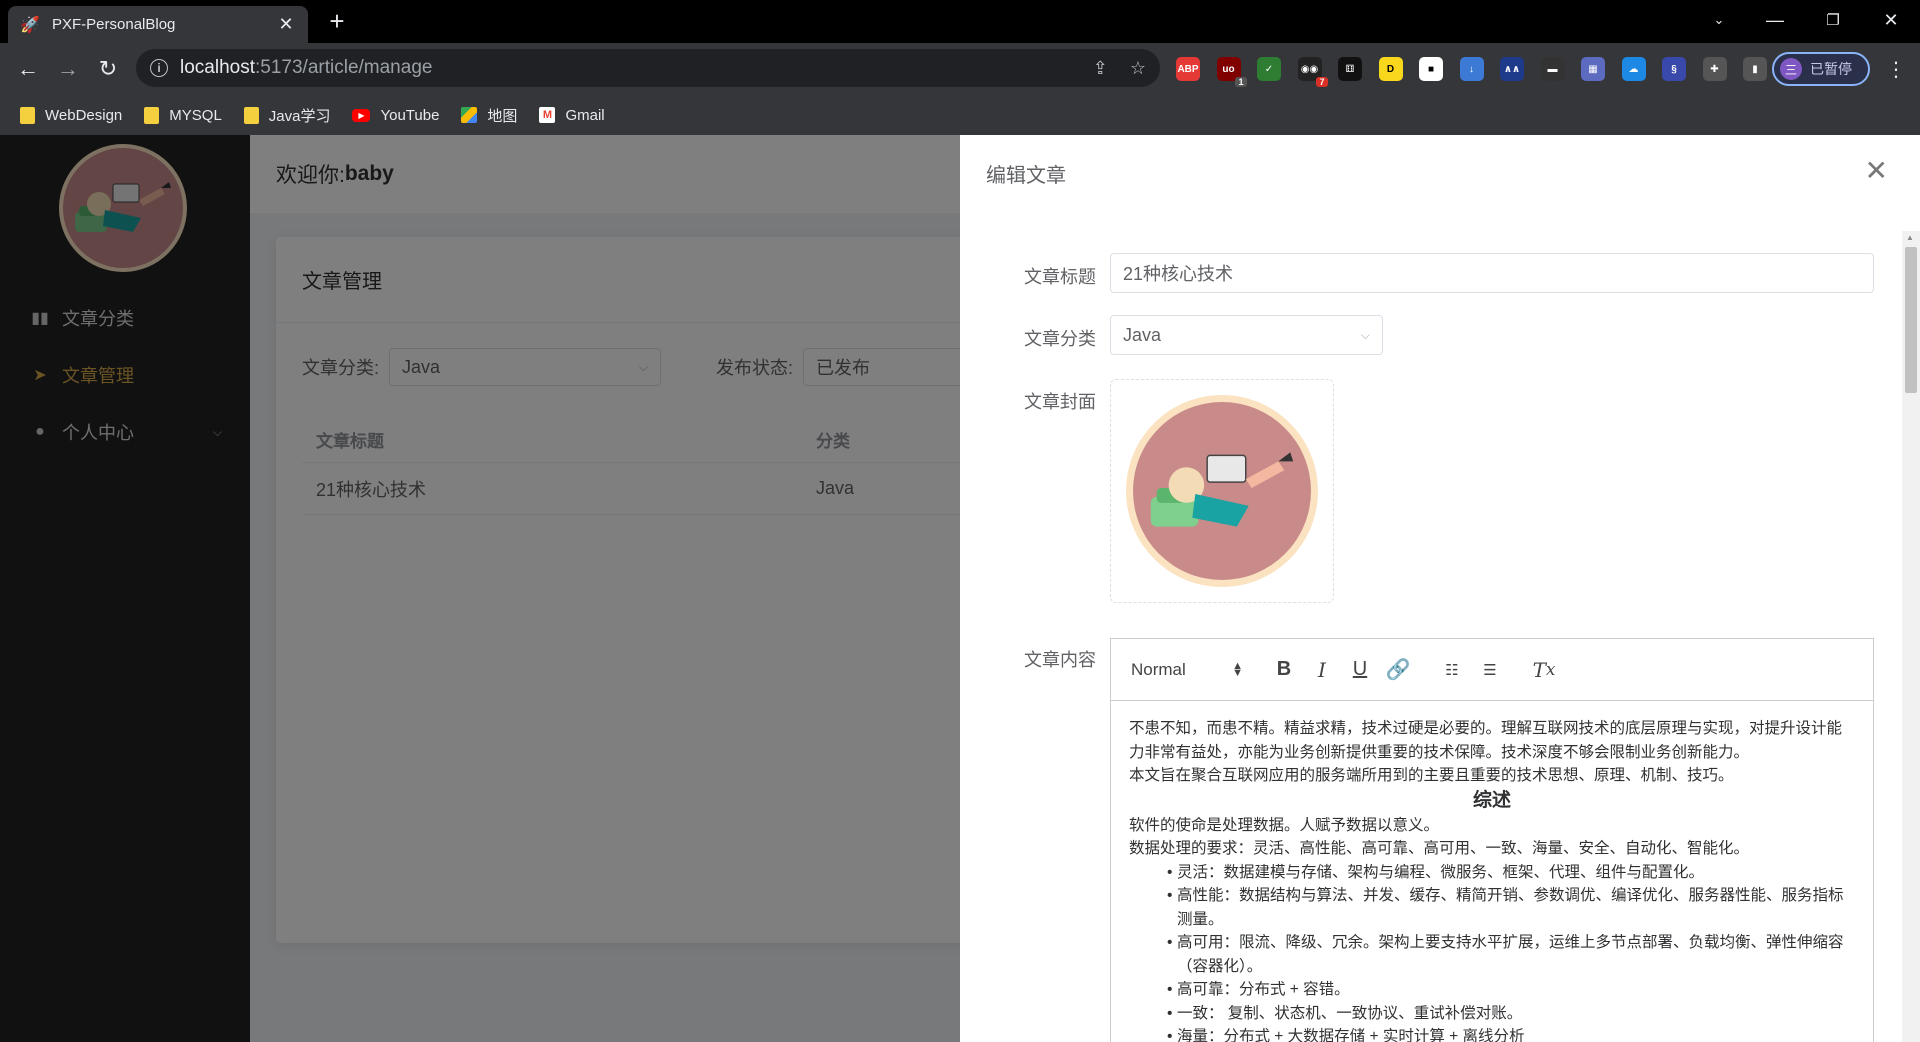  I want to click on tab-close-icon: ✕, so click(286, 24).